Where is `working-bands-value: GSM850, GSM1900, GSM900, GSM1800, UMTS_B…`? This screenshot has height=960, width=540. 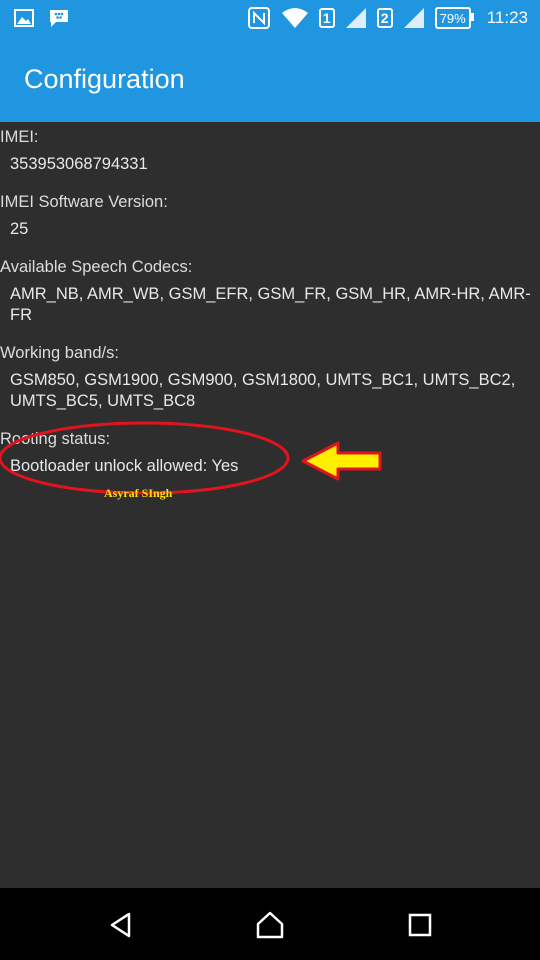 working-bands-value: GSM850, GSM1900, GSM900, GSM1800, UMTS_B… is located at coordinates (263, 390).